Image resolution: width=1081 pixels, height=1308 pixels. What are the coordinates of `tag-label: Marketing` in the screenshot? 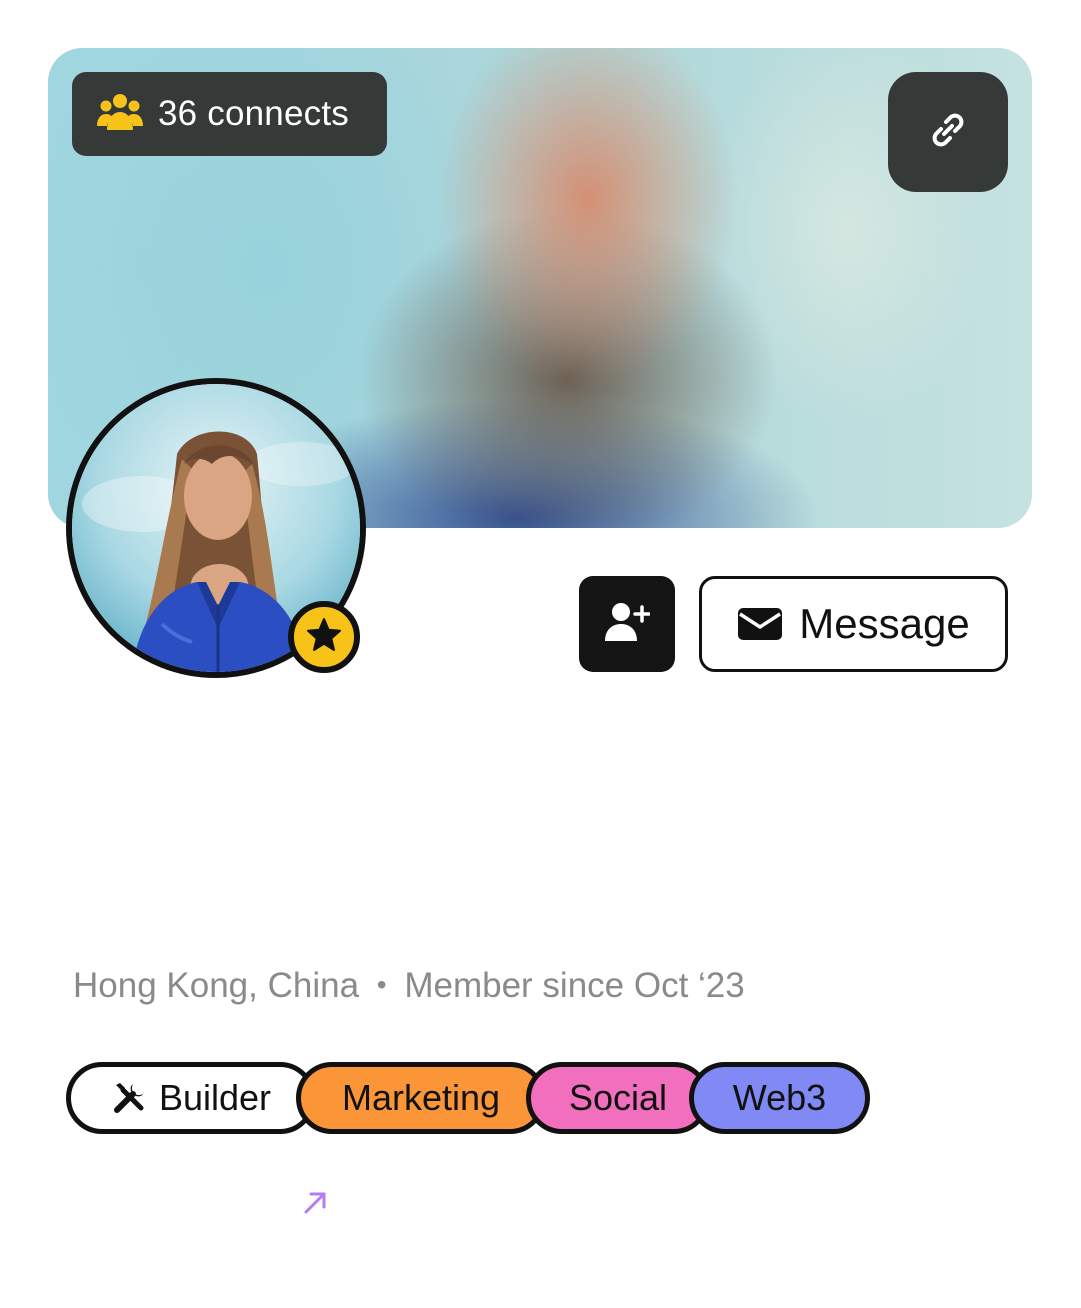 It's located at (421, 1097).